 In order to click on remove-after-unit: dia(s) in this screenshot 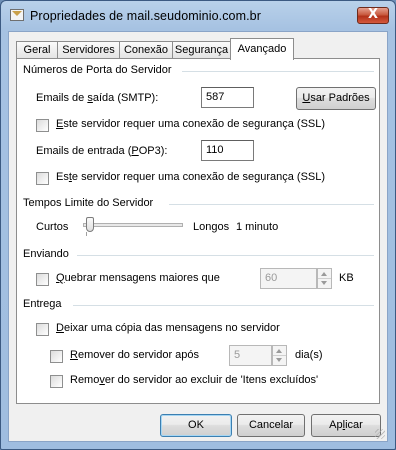, I will do `click(309, 355)`.